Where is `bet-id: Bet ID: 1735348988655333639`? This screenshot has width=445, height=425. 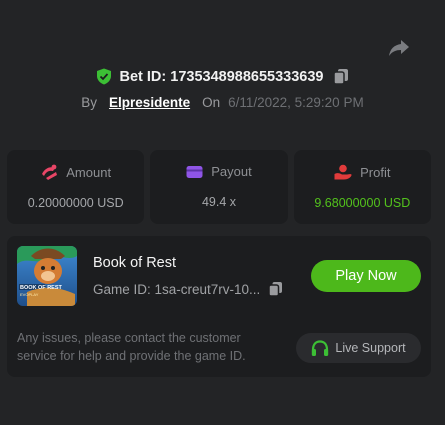
bet-id: Bet ID: 1735348988655333639 is located at coordinates (221, 76).